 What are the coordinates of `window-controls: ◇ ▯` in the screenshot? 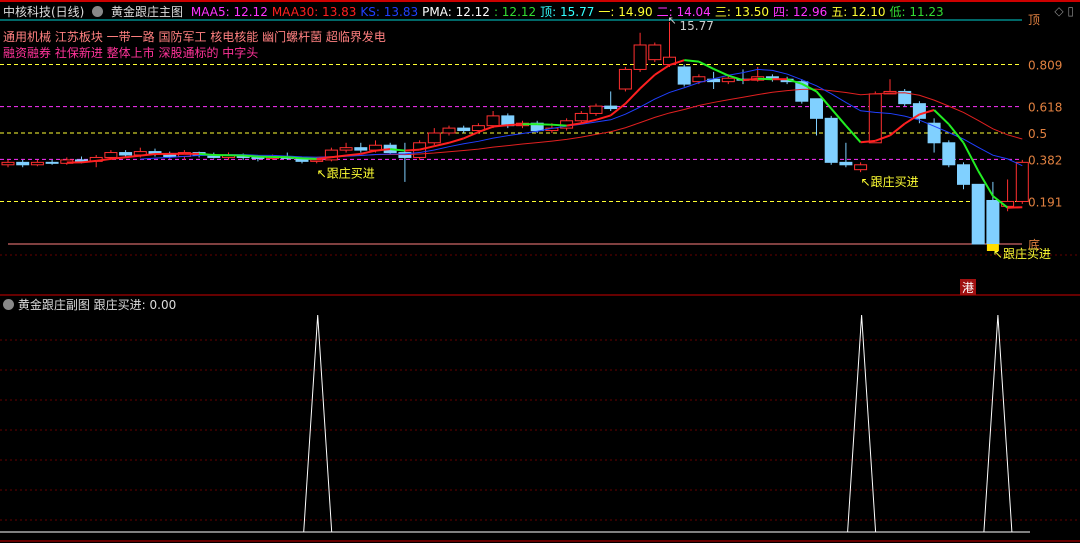 It's located at (1064, 11).